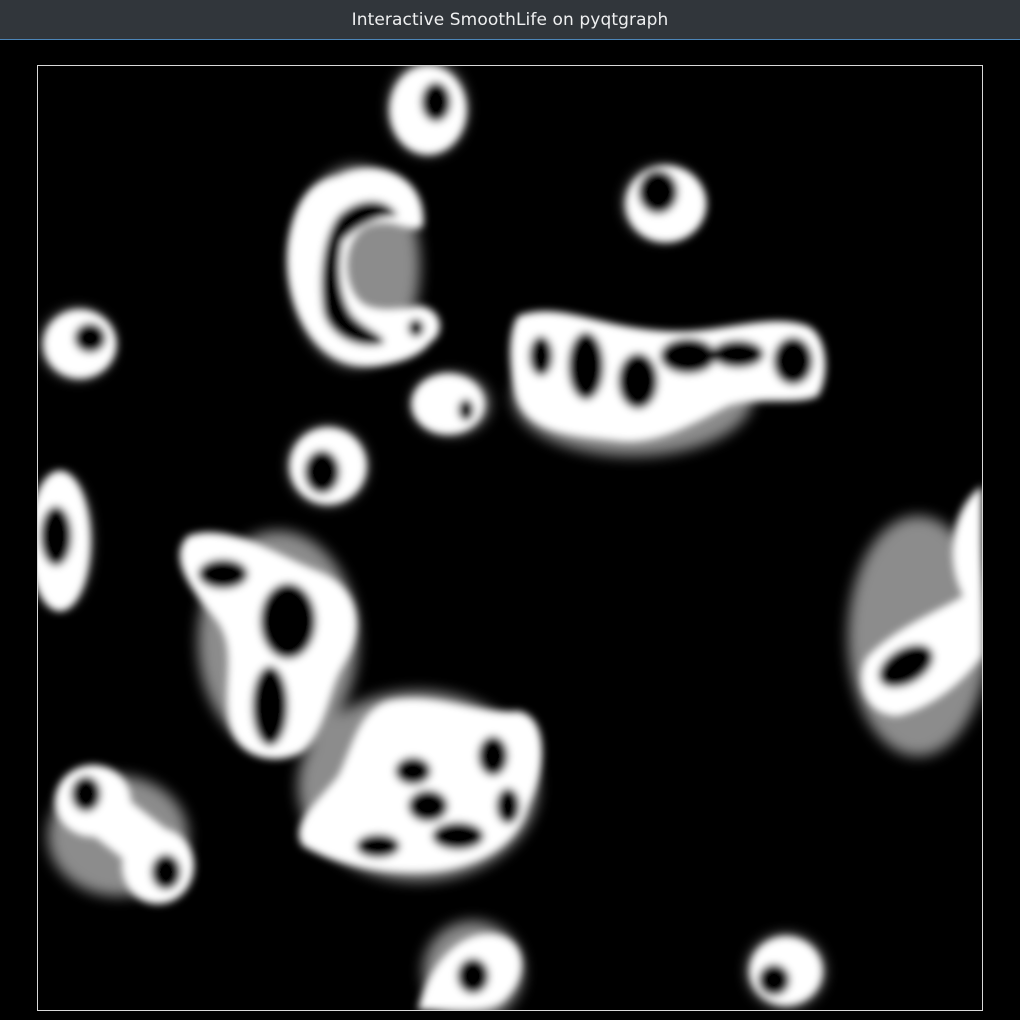  I want to click on window-title: Interactive SmoothLife on pyqtgraph, so click(510, 19).